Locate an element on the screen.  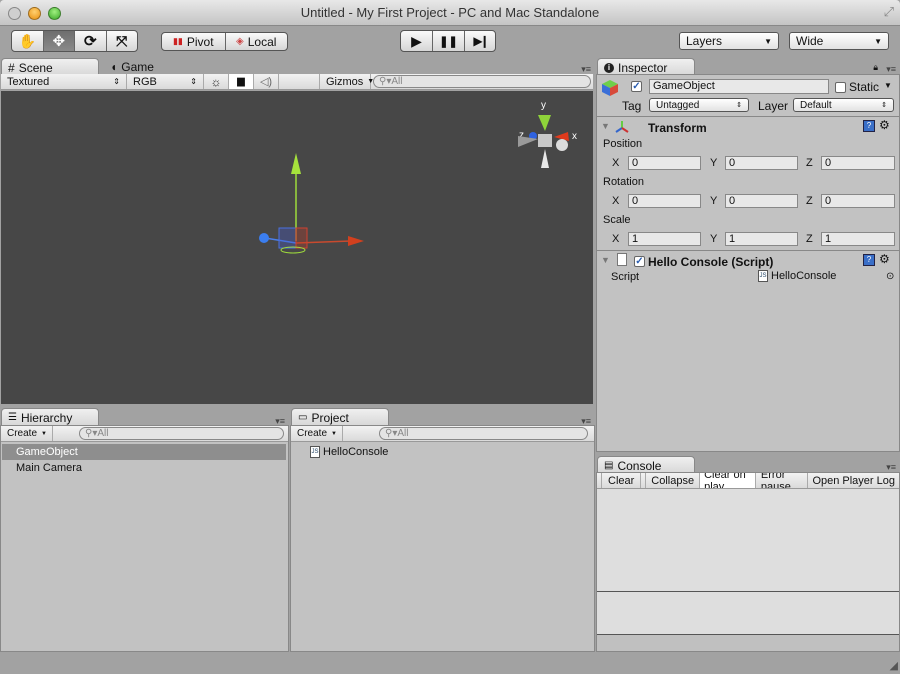
plane-handle-zy is located at coordinates (301, 238).